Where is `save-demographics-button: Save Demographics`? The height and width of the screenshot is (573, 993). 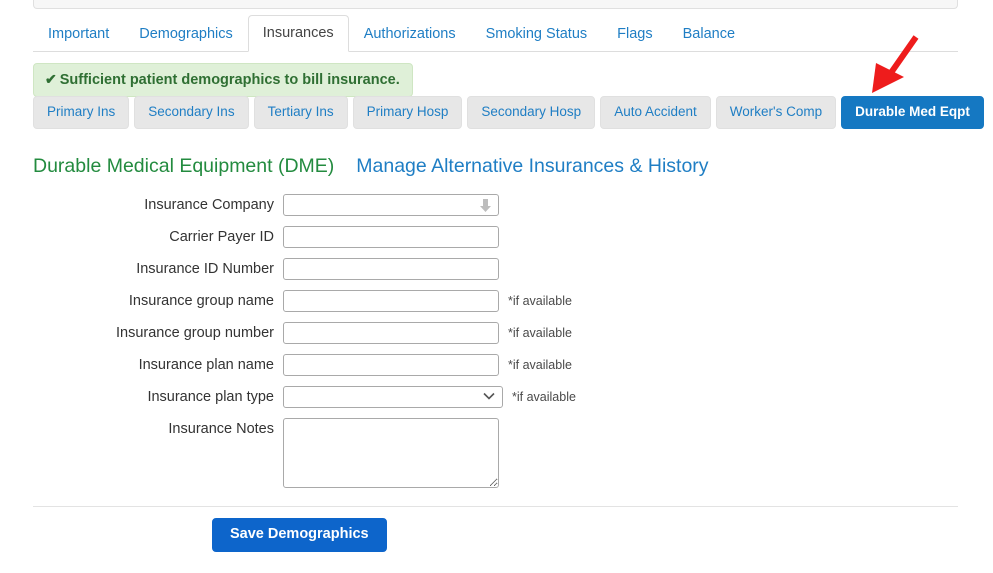
save-demographics-button: Save Demographics is located at coordinates (299, 535).